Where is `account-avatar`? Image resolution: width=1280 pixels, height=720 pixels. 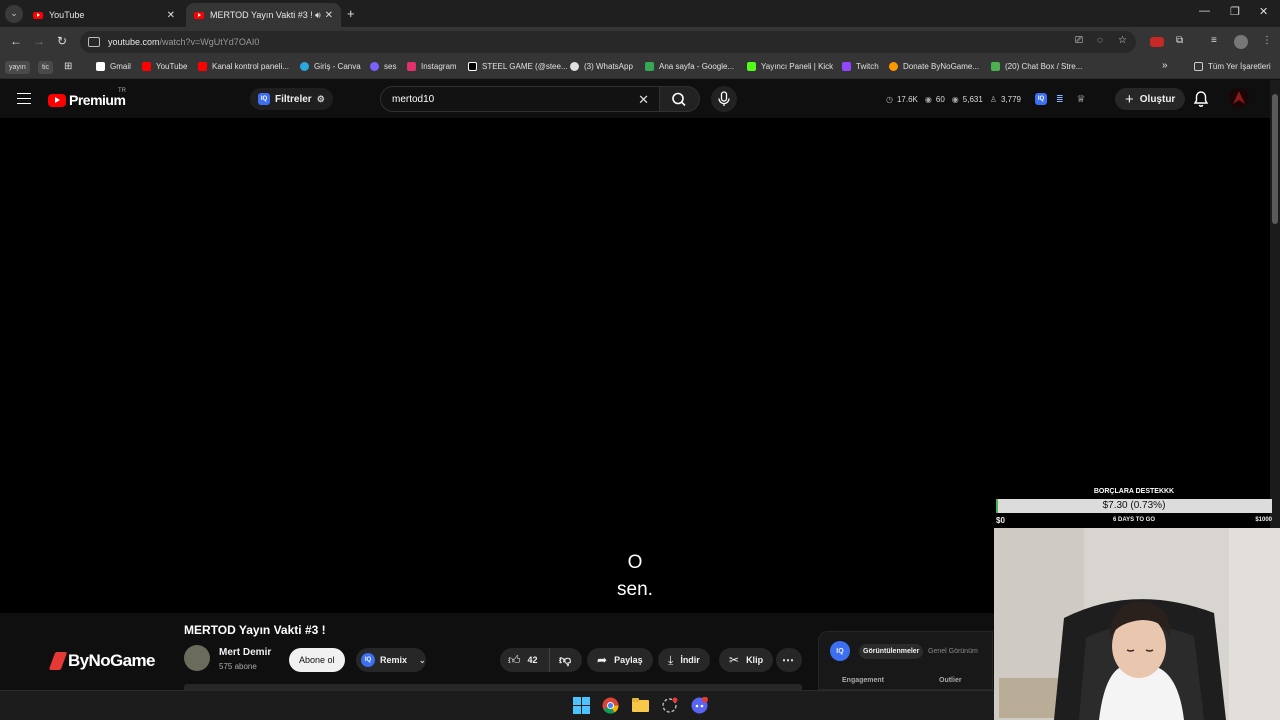 account-avatar is located at coordinates (1239, 98).